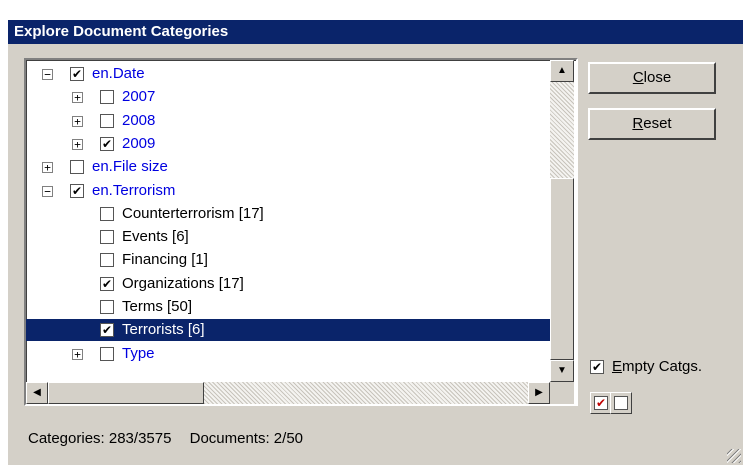 This screenshot has width=743, height=465. Describe the element at coordinates (597, 367) in the screenshot. I see `empty-catgs-checkbox: ✔` at that location.